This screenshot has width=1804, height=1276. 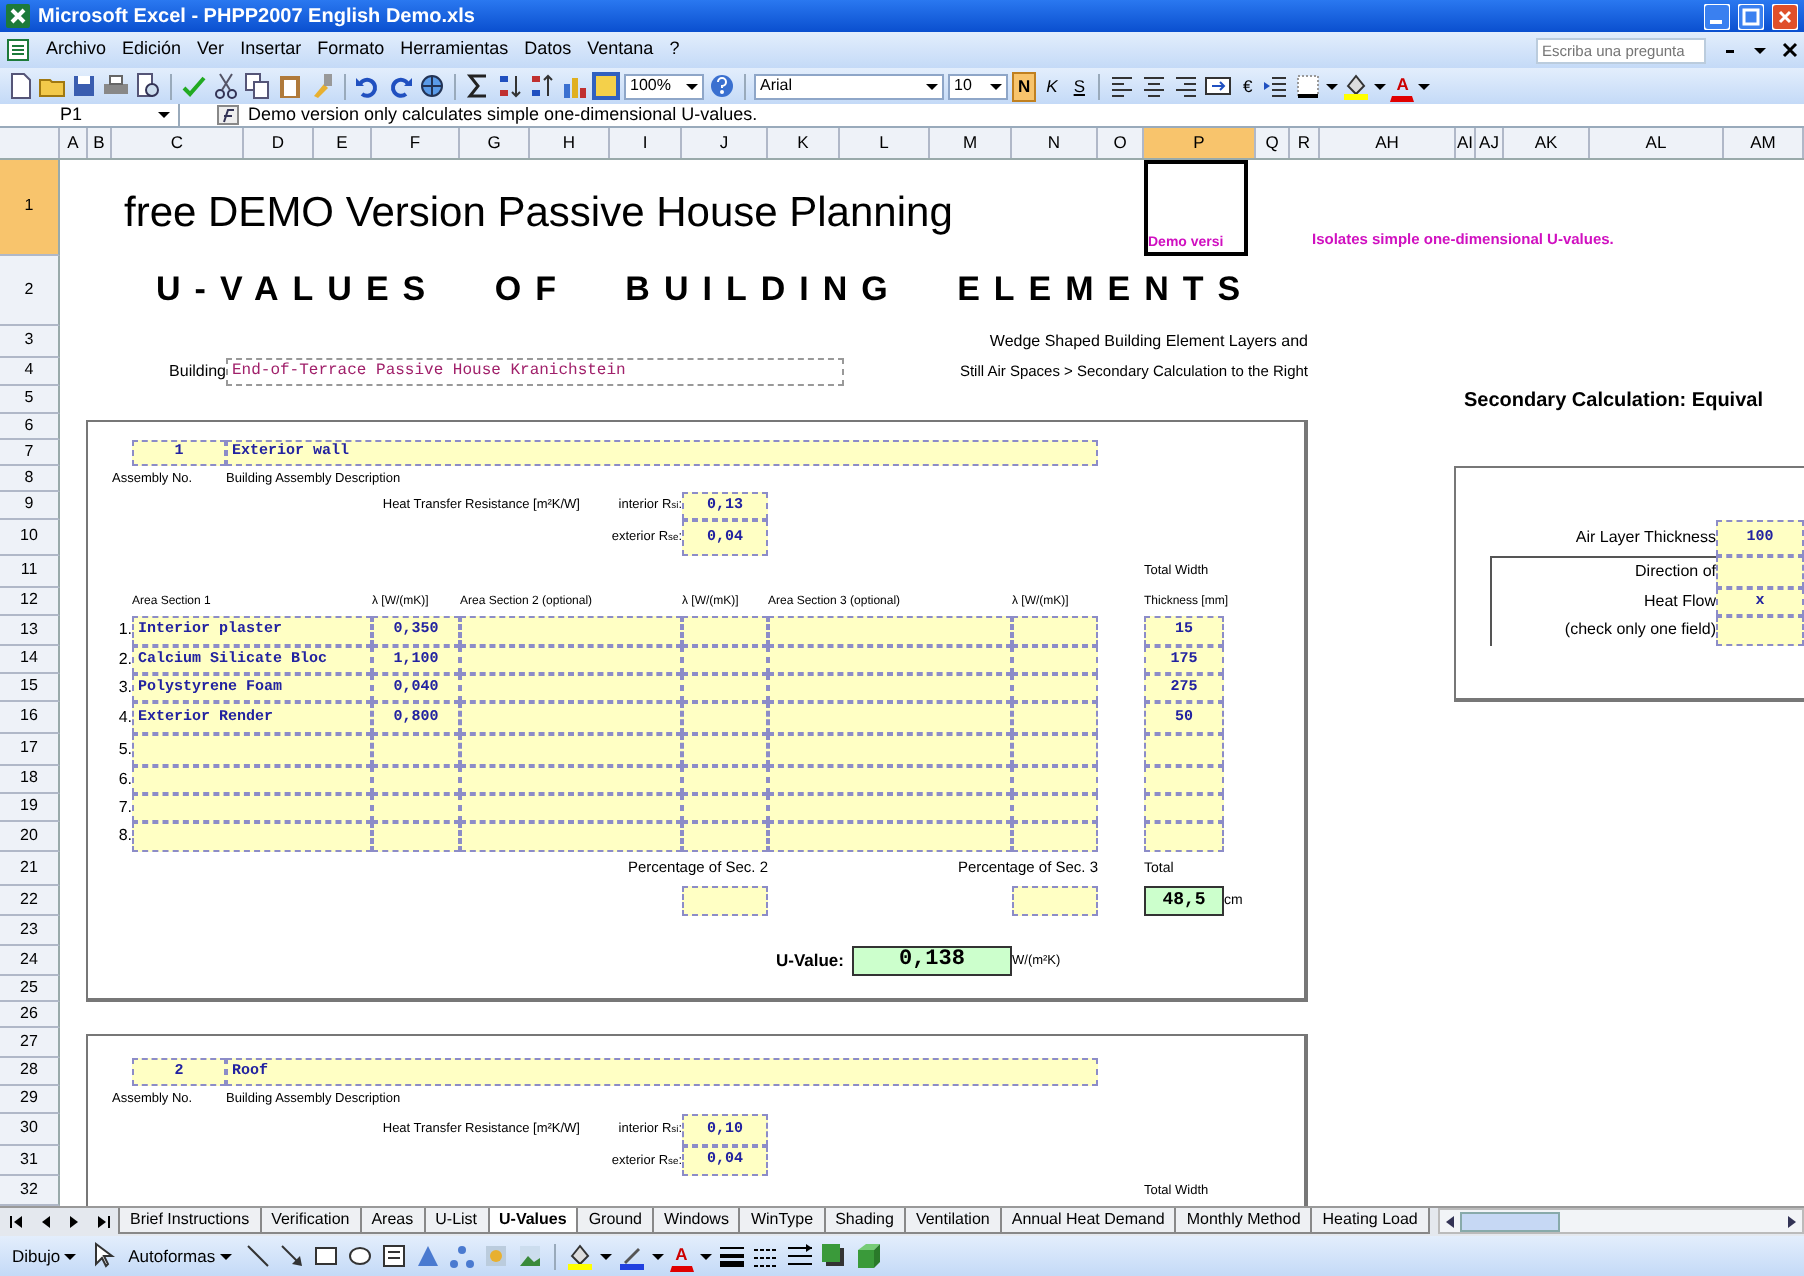 I want to click on new-document-icon, so click(x=20, y=86).